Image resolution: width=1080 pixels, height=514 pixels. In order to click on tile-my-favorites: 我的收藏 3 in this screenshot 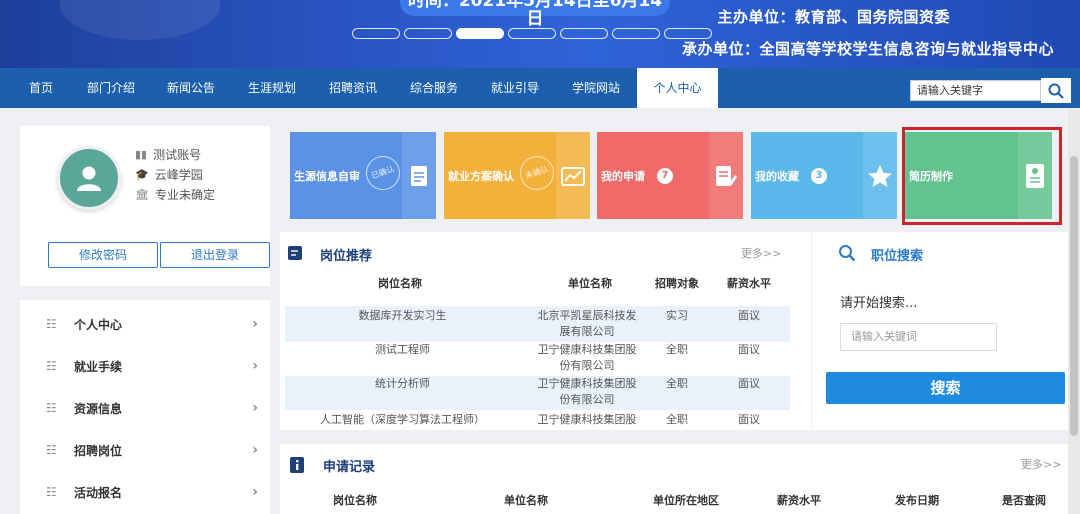, I will do `click(824, 175)`.